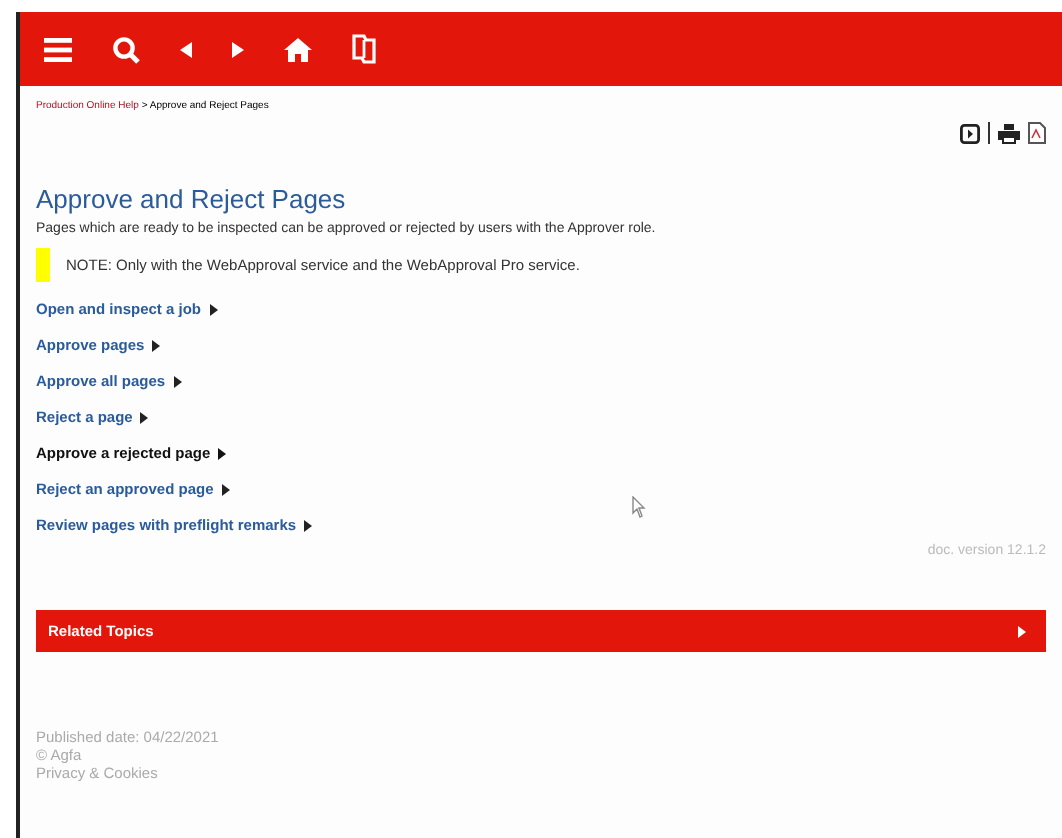  I want to click on menu-icon, so click(58, 49).